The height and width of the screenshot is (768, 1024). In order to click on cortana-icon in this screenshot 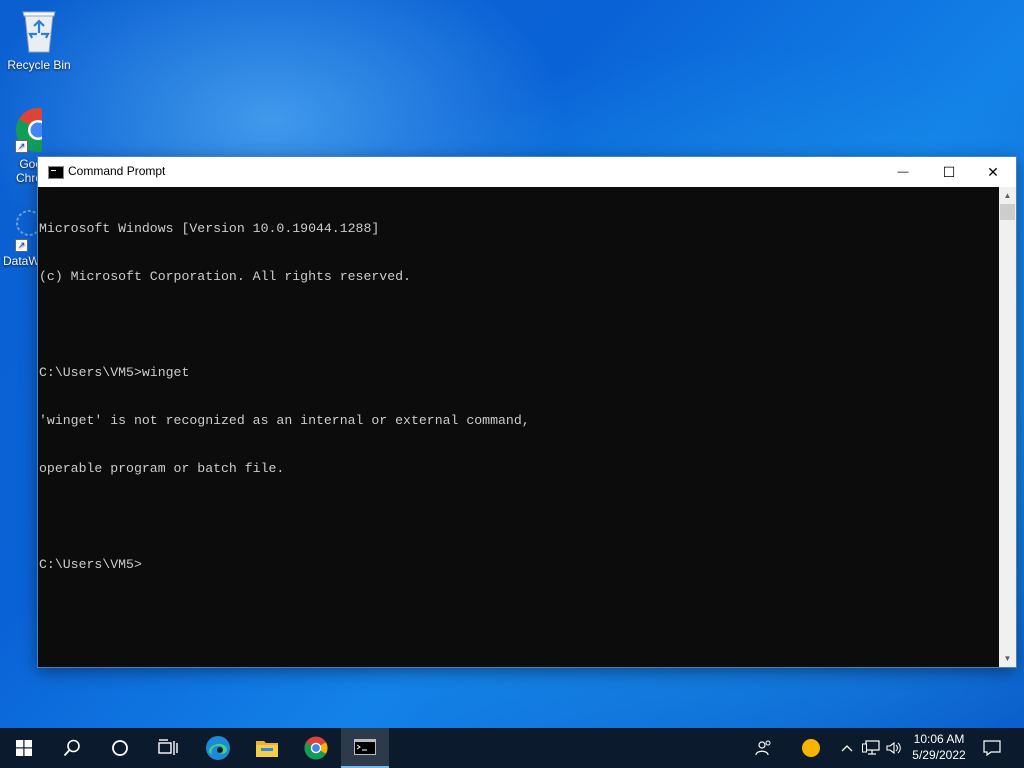, I will do `click(120, 748)`.